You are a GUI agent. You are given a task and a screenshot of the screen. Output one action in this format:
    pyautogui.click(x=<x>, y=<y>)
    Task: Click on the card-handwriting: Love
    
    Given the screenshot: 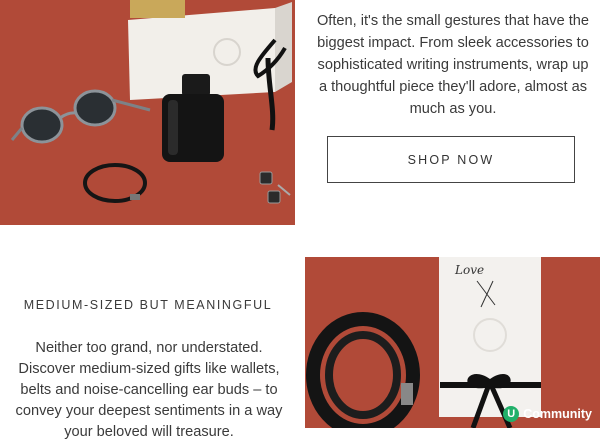 What is the action you would take?
    pyautogui.click(x=470, y=270)
    